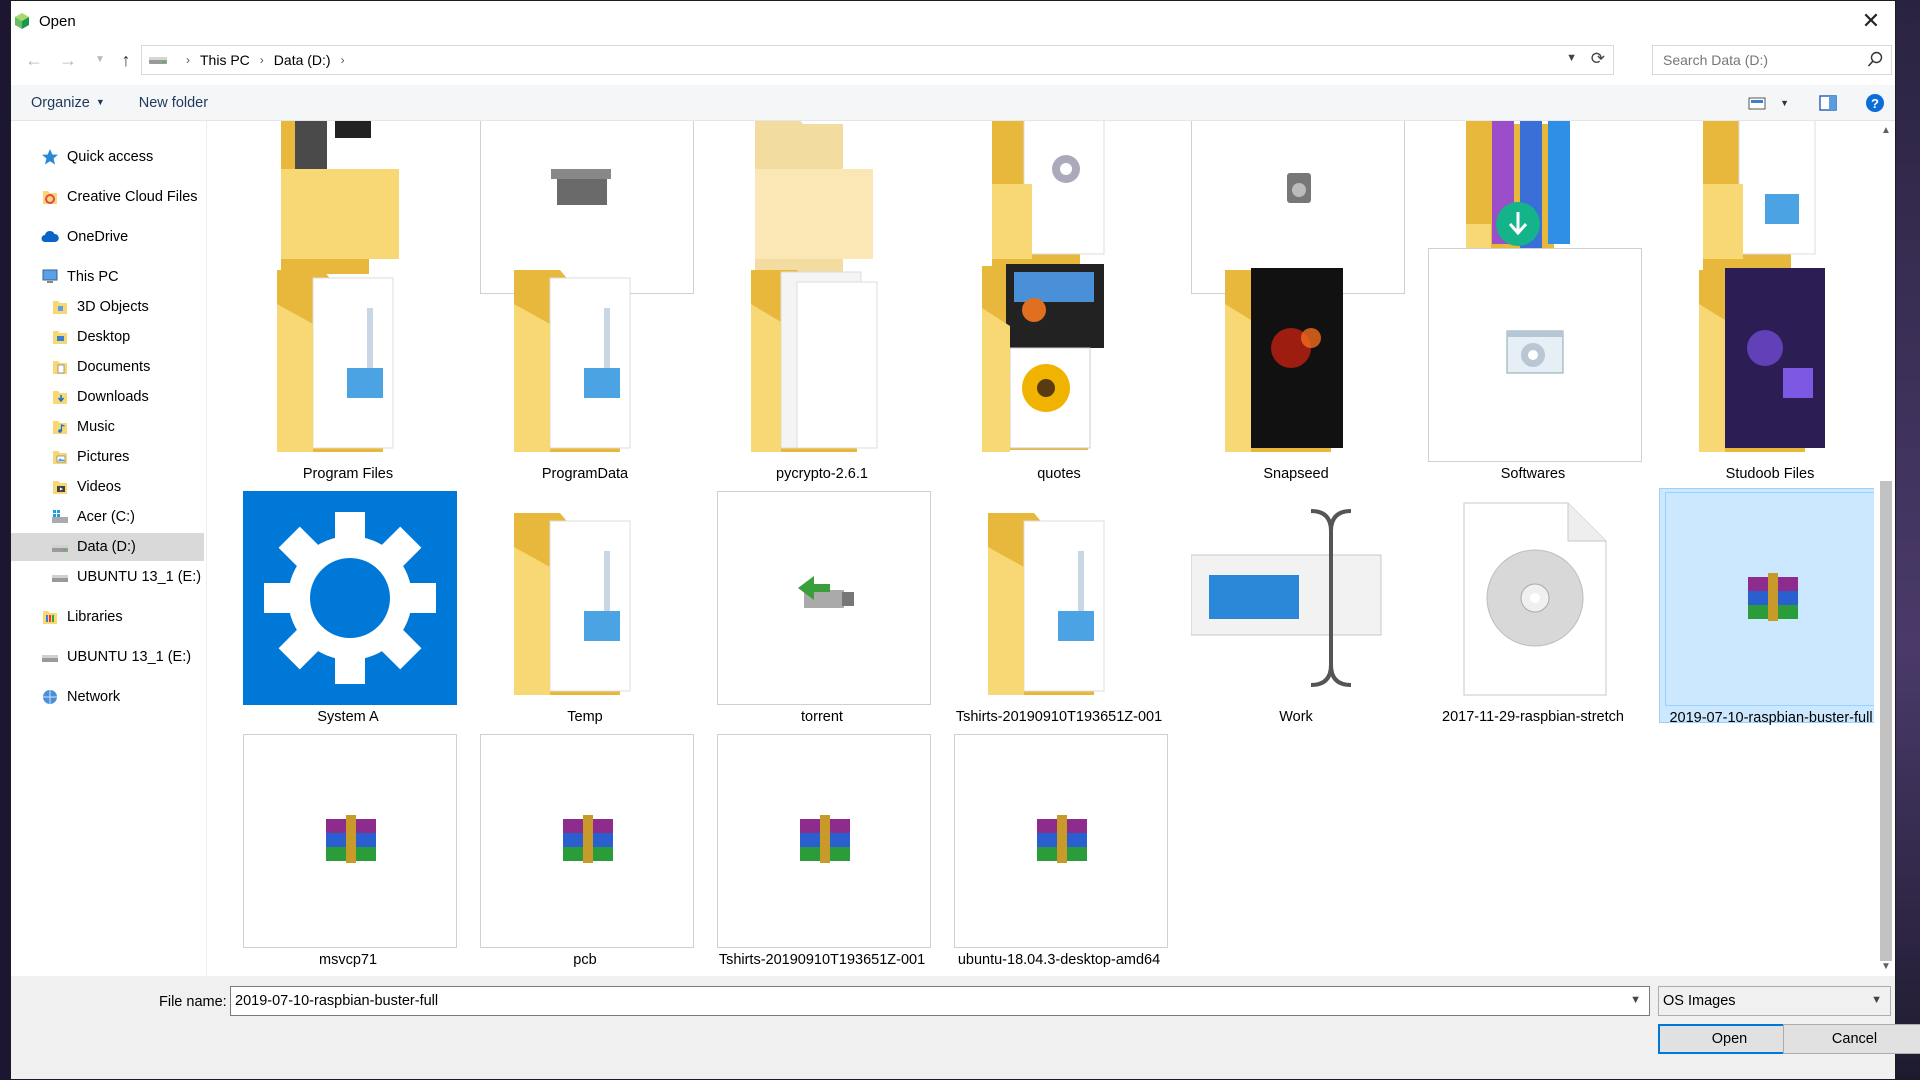  I want to click on sidebar-item-network: Network, so click(80, 697).